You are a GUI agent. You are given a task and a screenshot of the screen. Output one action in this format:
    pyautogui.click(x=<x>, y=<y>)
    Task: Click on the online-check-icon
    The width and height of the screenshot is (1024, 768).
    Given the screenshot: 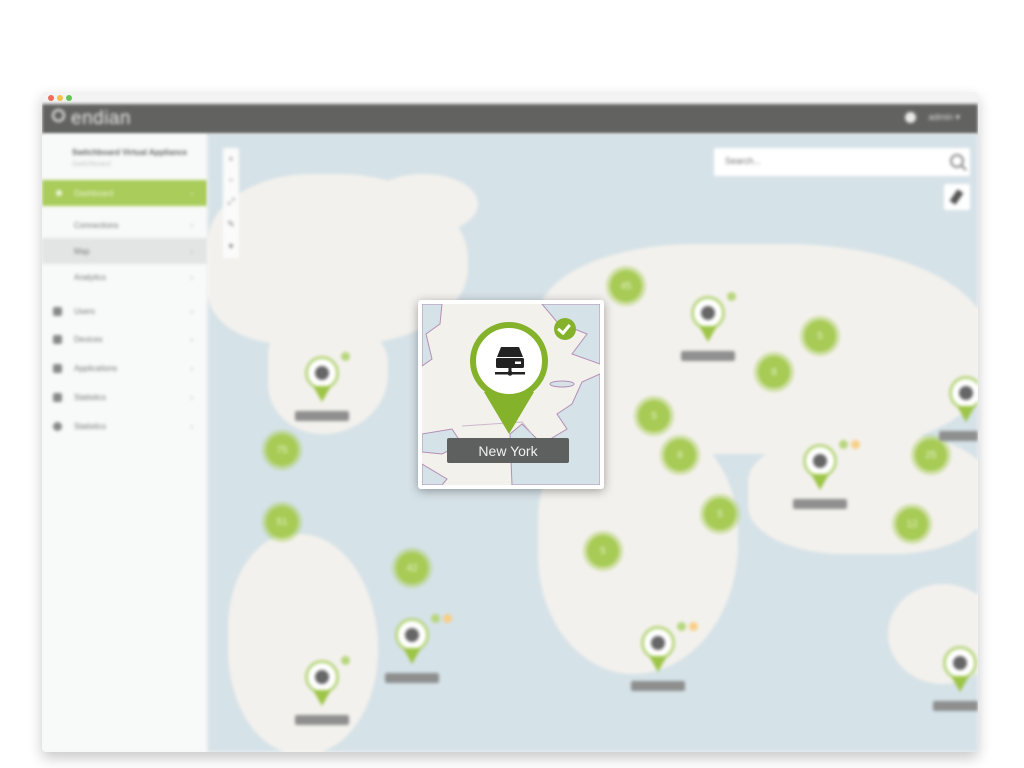 What is the action you would take?
    pyautogui.click(x=565, y=329)
    